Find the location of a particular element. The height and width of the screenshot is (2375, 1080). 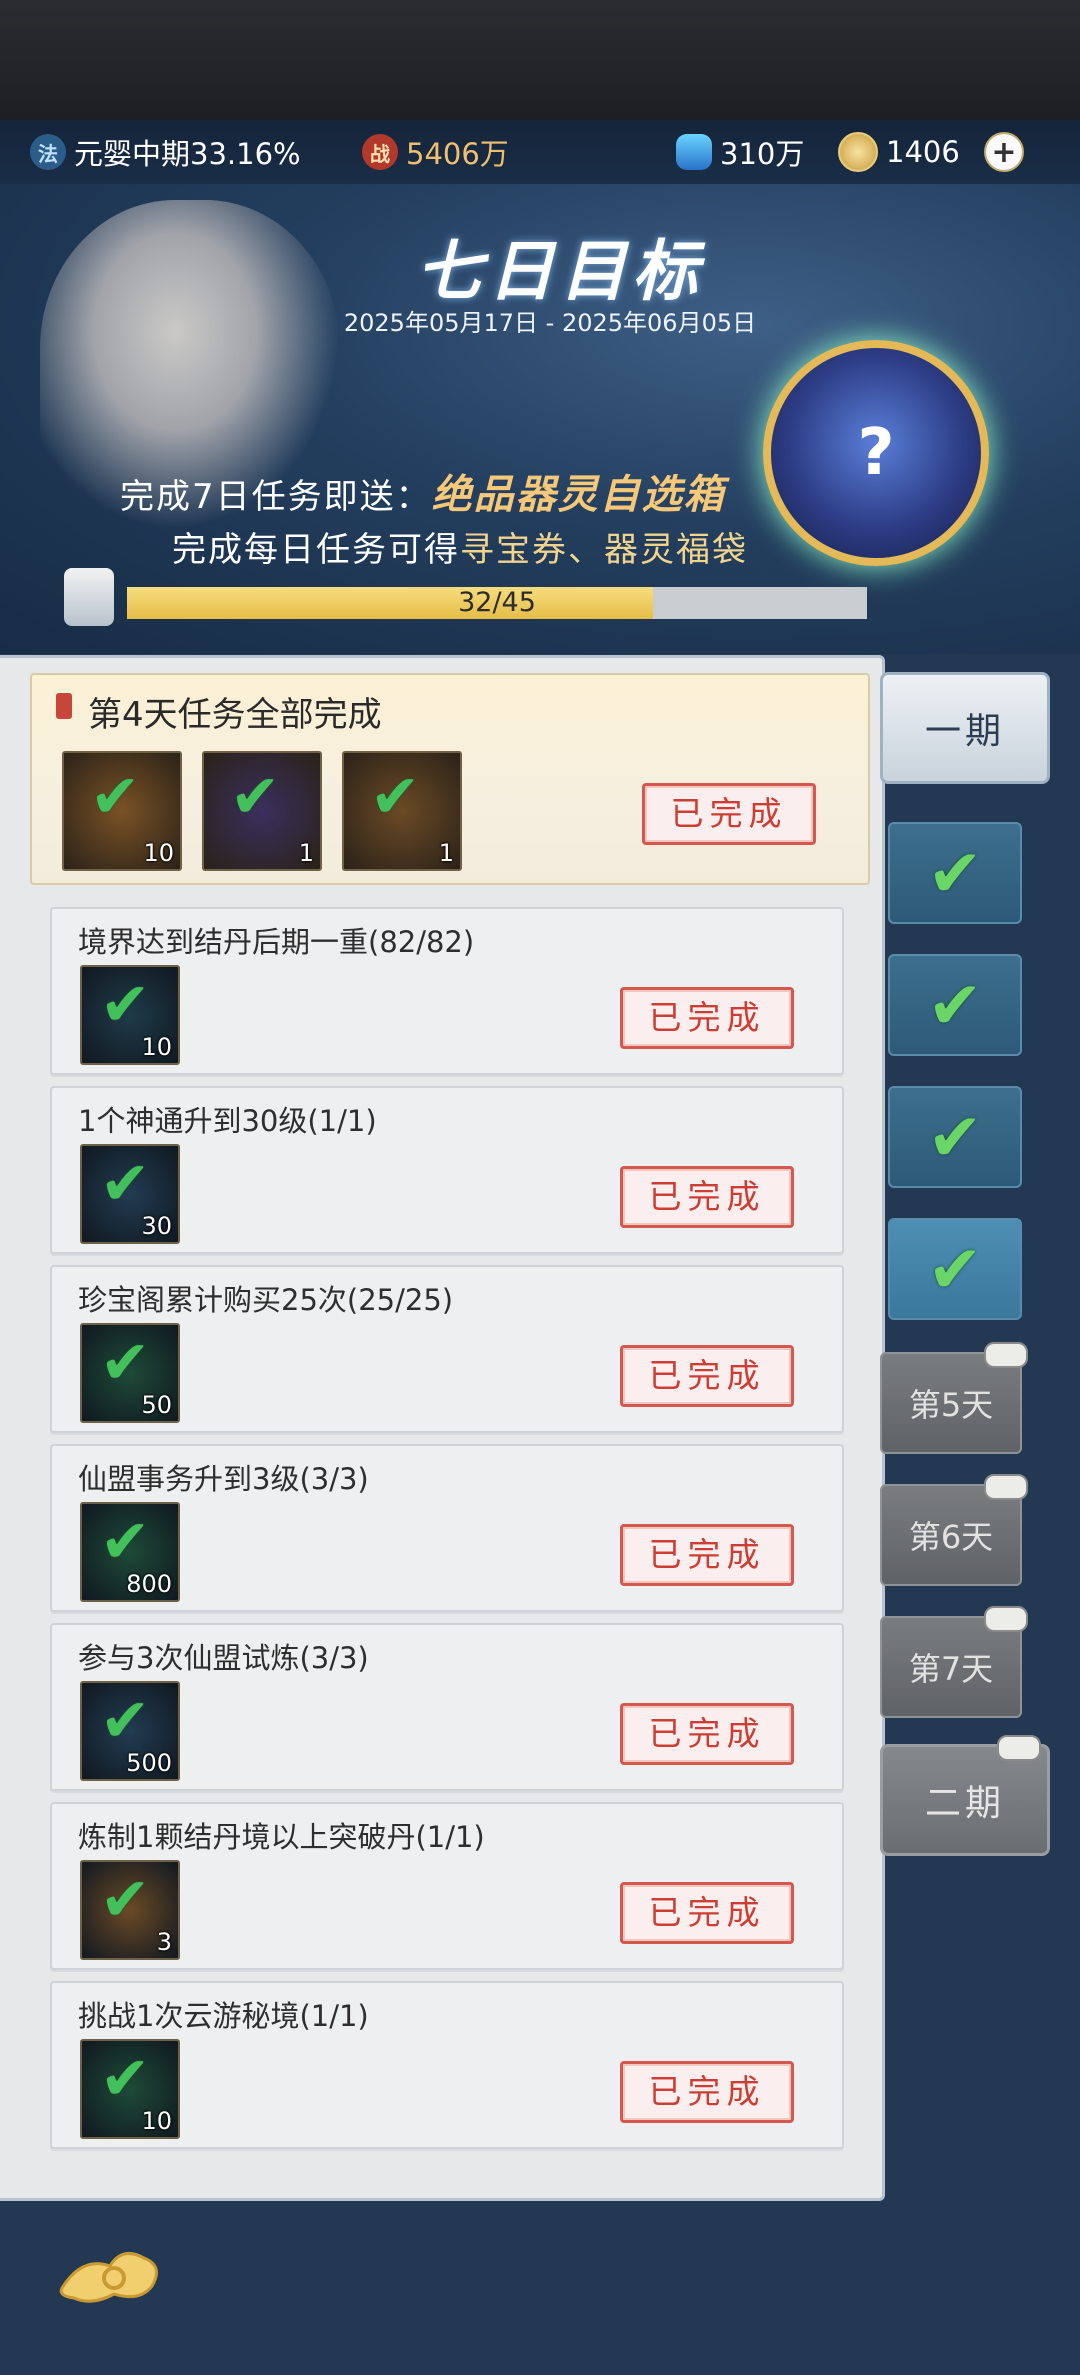

chest-item-icon: ✔ 50 is located at coordinates (130, 1373).